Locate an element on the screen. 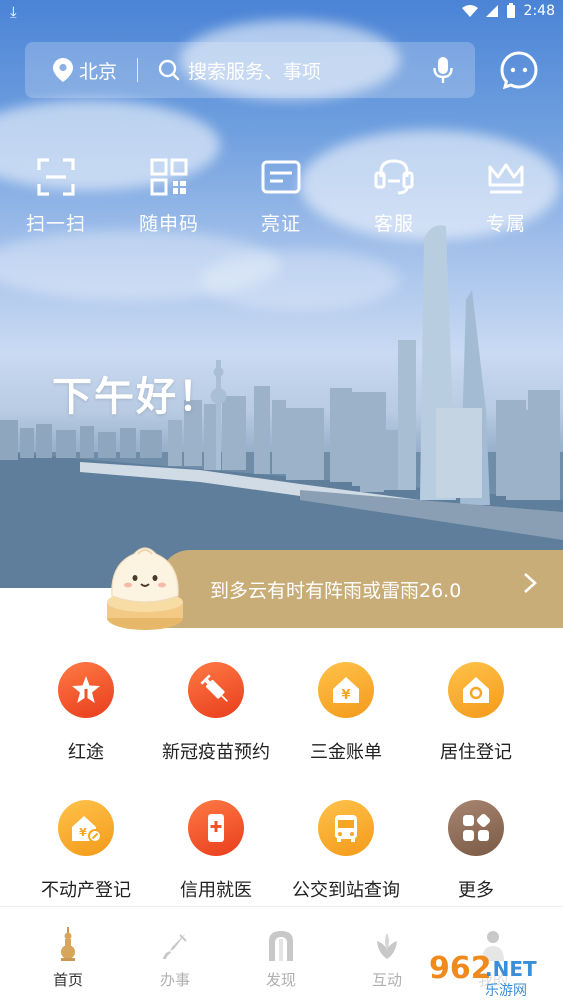  house-icon is located at coordinates (476, 690).